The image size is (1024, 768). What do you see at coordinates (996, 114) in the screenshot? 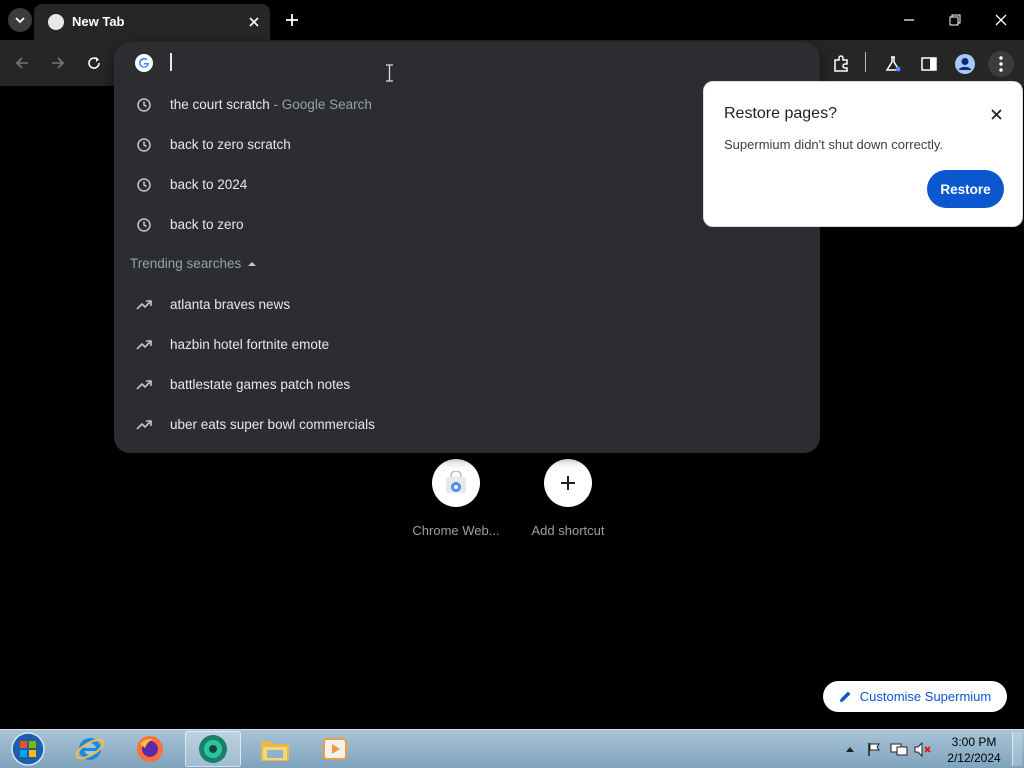
I see `restore-dialog-close-button` at bounding box center [996, 114].